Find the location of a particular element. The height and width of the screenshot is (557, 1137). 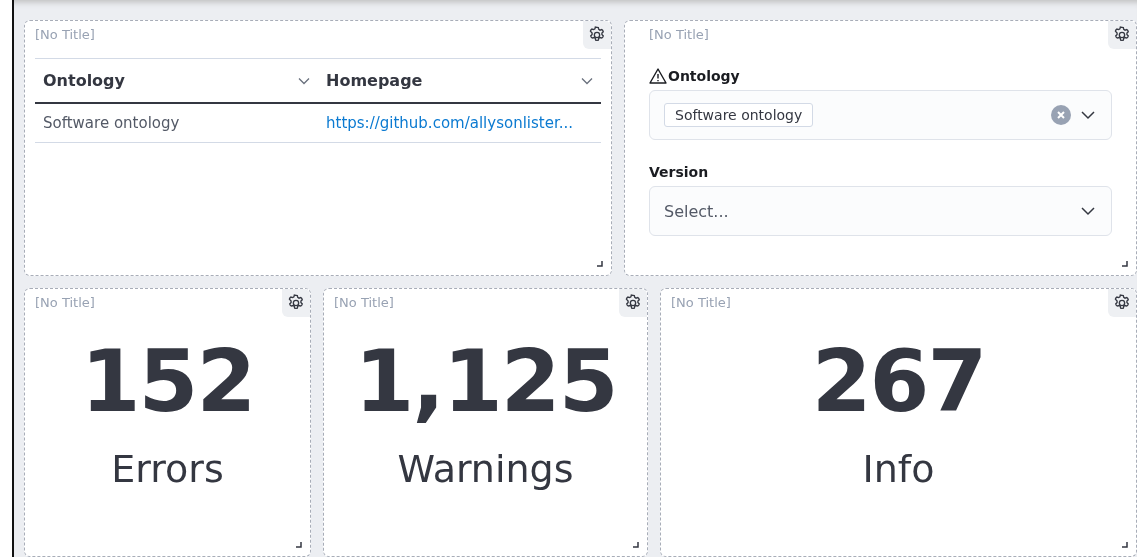

stat-value: 267 is located at coordinates (898, 381).